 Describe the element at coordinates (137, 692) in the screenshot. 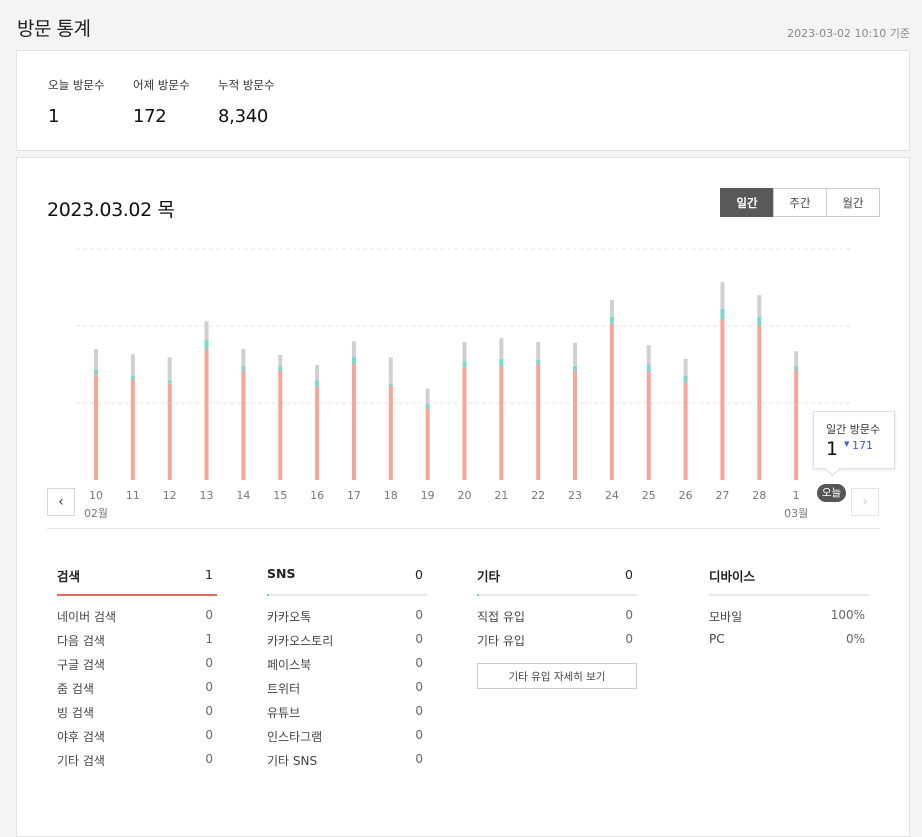

I see `search-row: 줌 검색 0` at that location.